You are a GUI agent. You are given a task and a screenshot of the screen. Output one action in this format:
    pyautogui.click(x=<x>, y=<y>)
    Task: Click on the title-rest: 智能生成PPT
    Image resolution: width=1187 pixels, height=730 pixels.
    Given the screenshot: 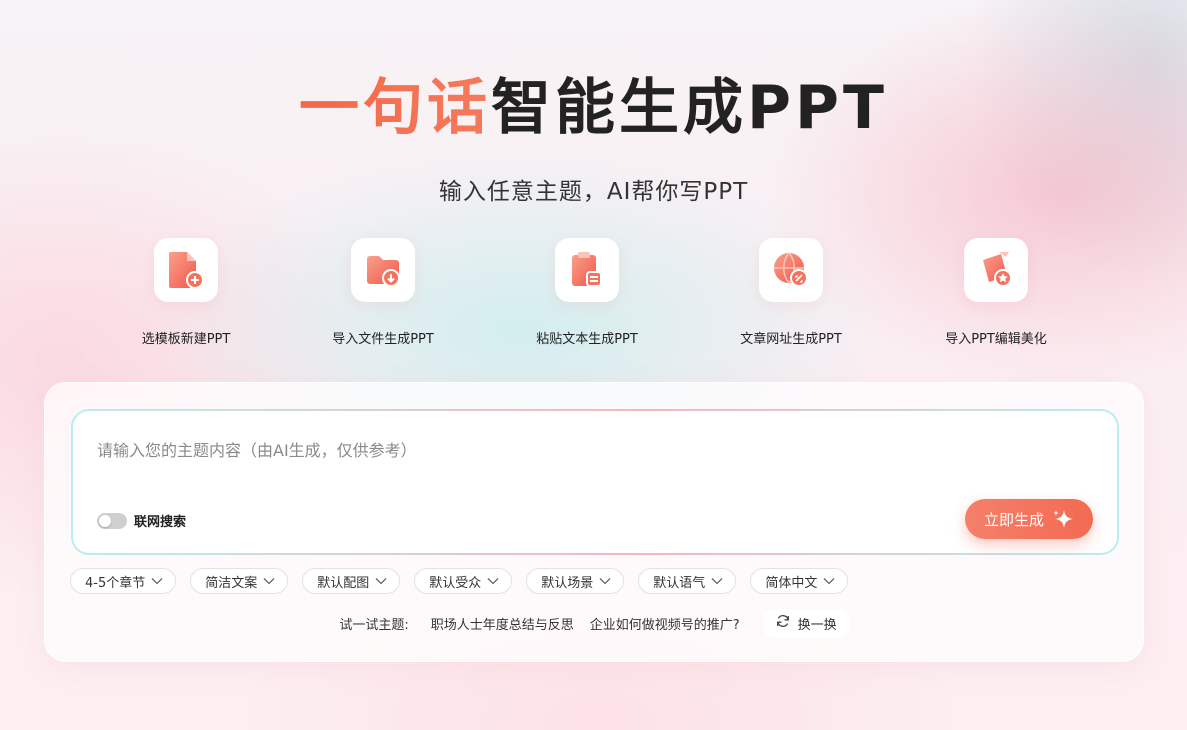 What is the action you would take?
    pyautogui.click(x=689, y=108)
    